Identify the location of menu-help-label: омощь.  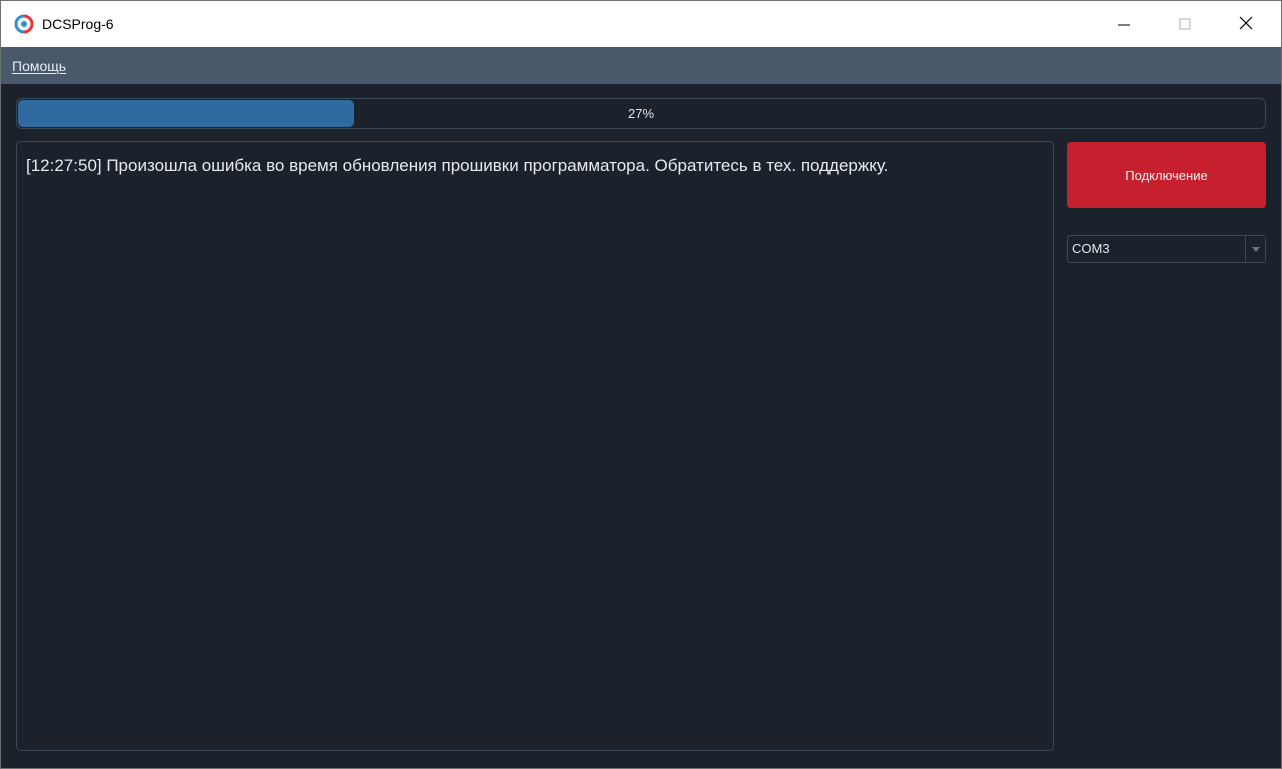
(44, 66).